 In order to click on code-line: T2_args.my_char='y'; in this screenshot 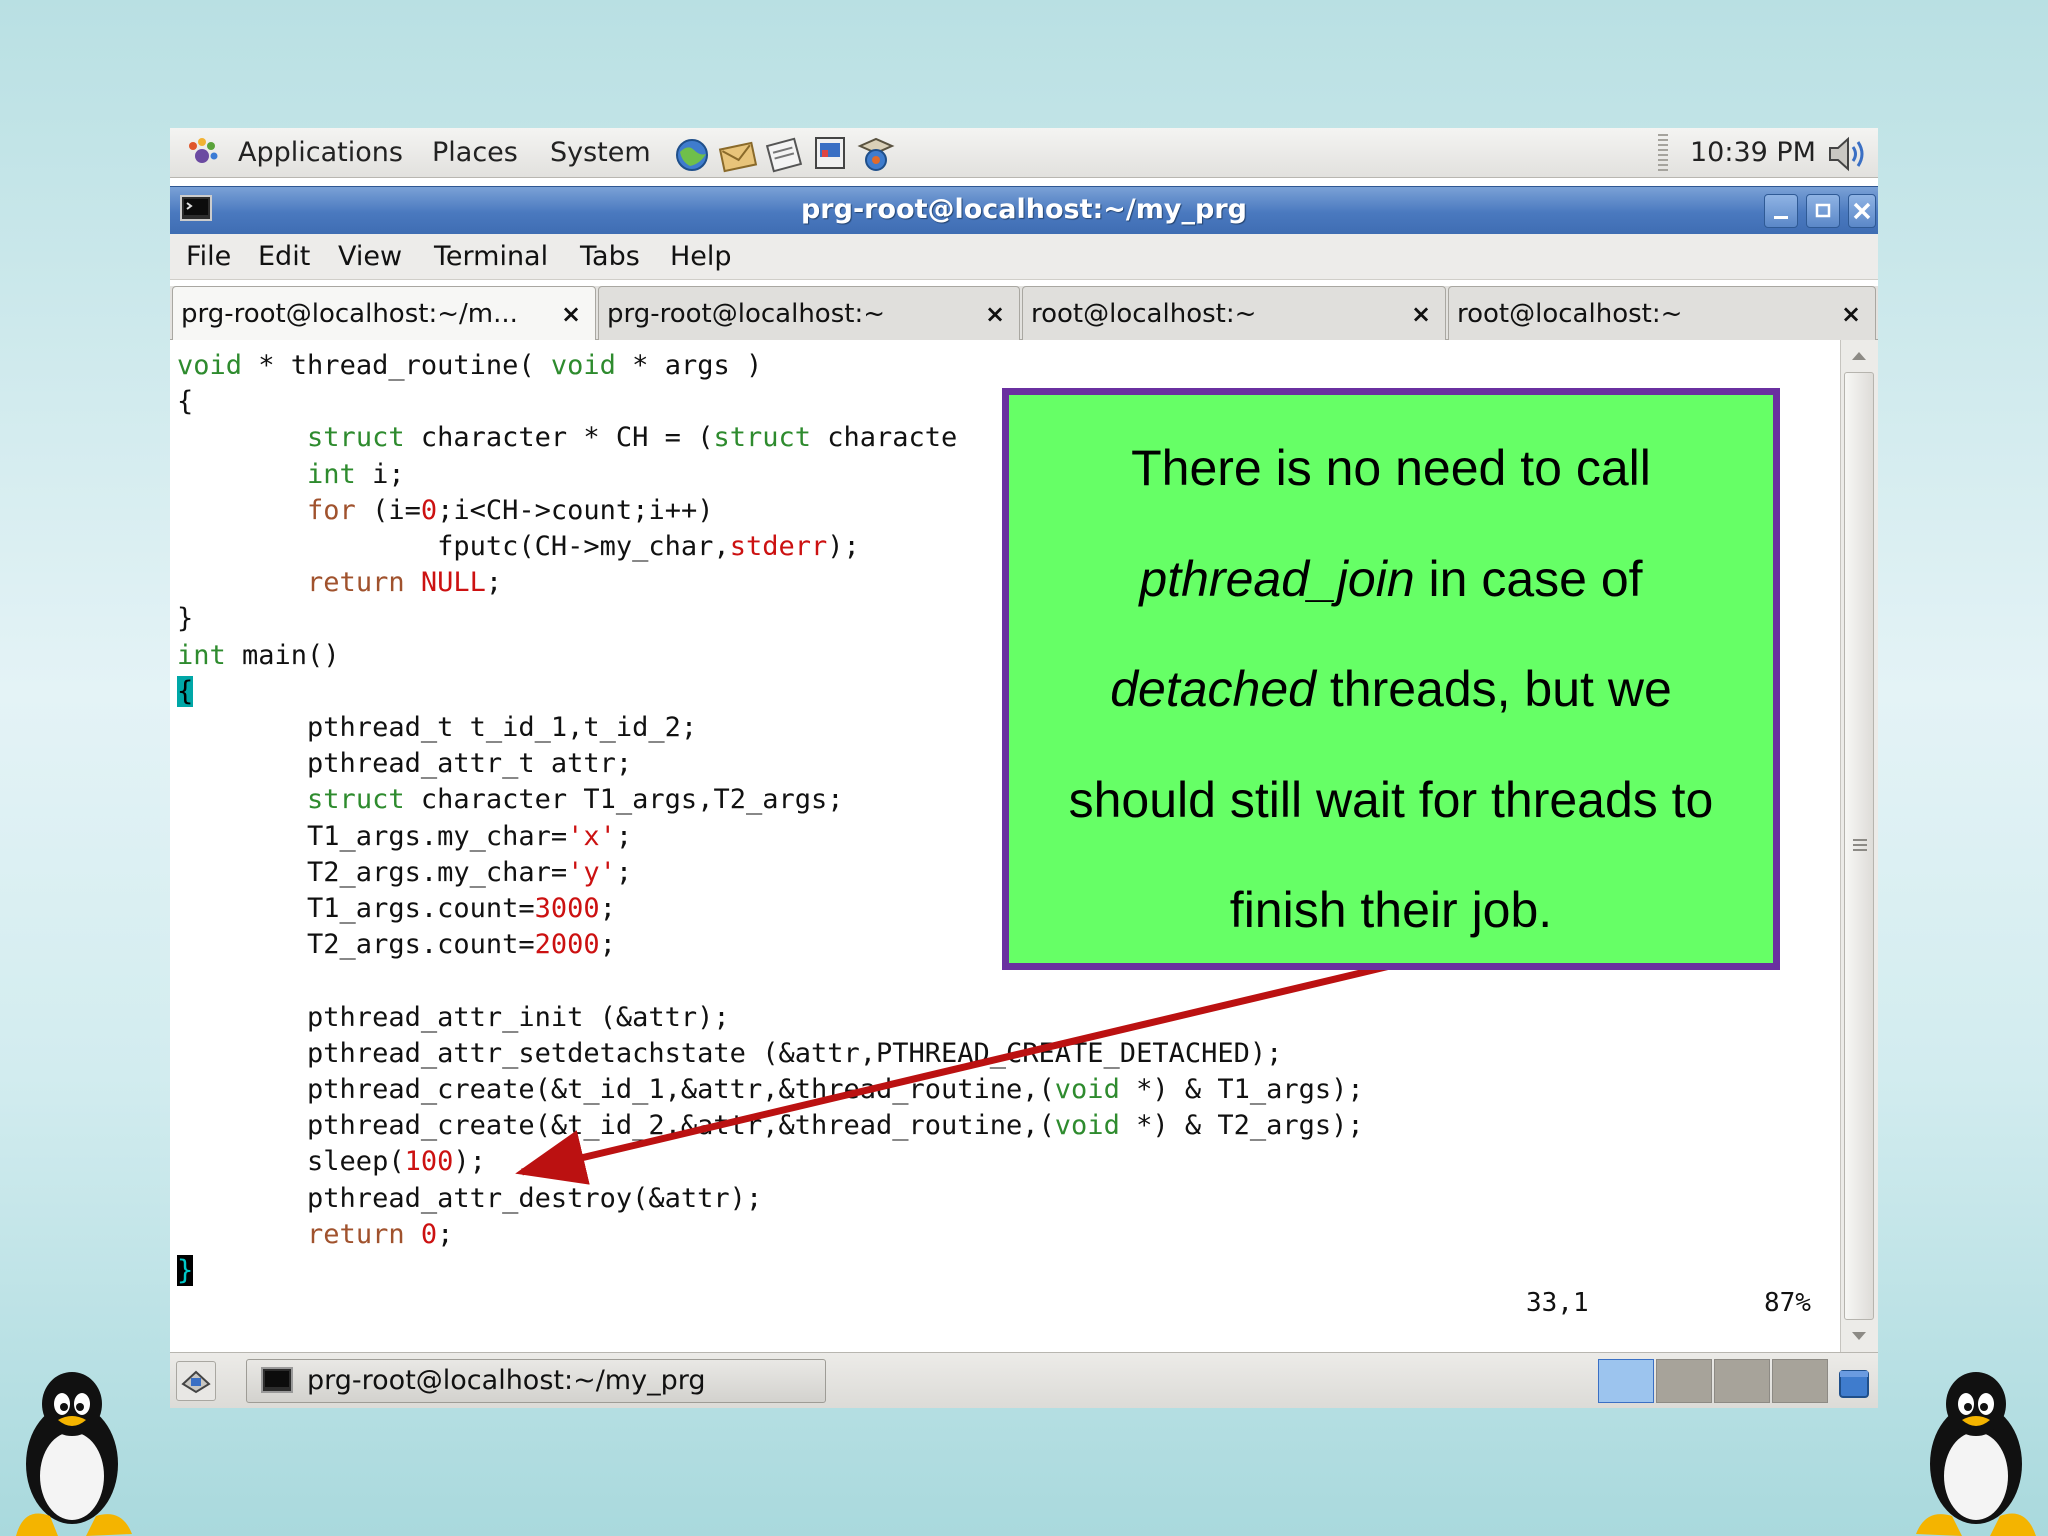, I will do `click(405, 872)`.